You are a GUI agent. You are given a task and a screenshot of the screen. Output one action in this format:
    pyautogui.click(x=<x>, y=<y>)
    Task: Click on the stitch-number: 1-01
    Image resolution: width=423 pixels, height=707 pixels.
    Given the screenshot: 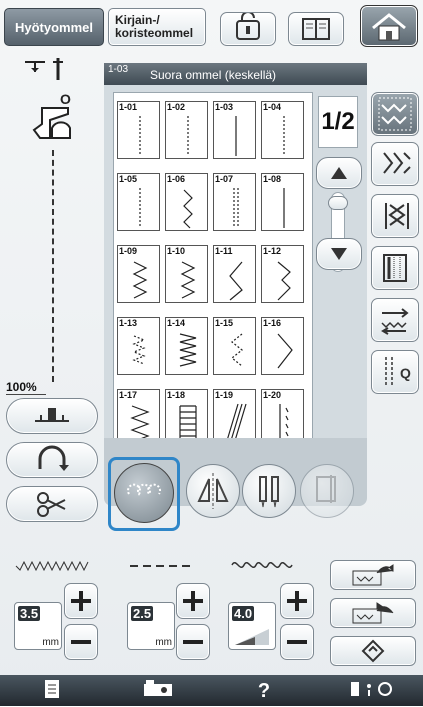 What is the action you would take?
    pyautogui.click(x=128, y=107)
    